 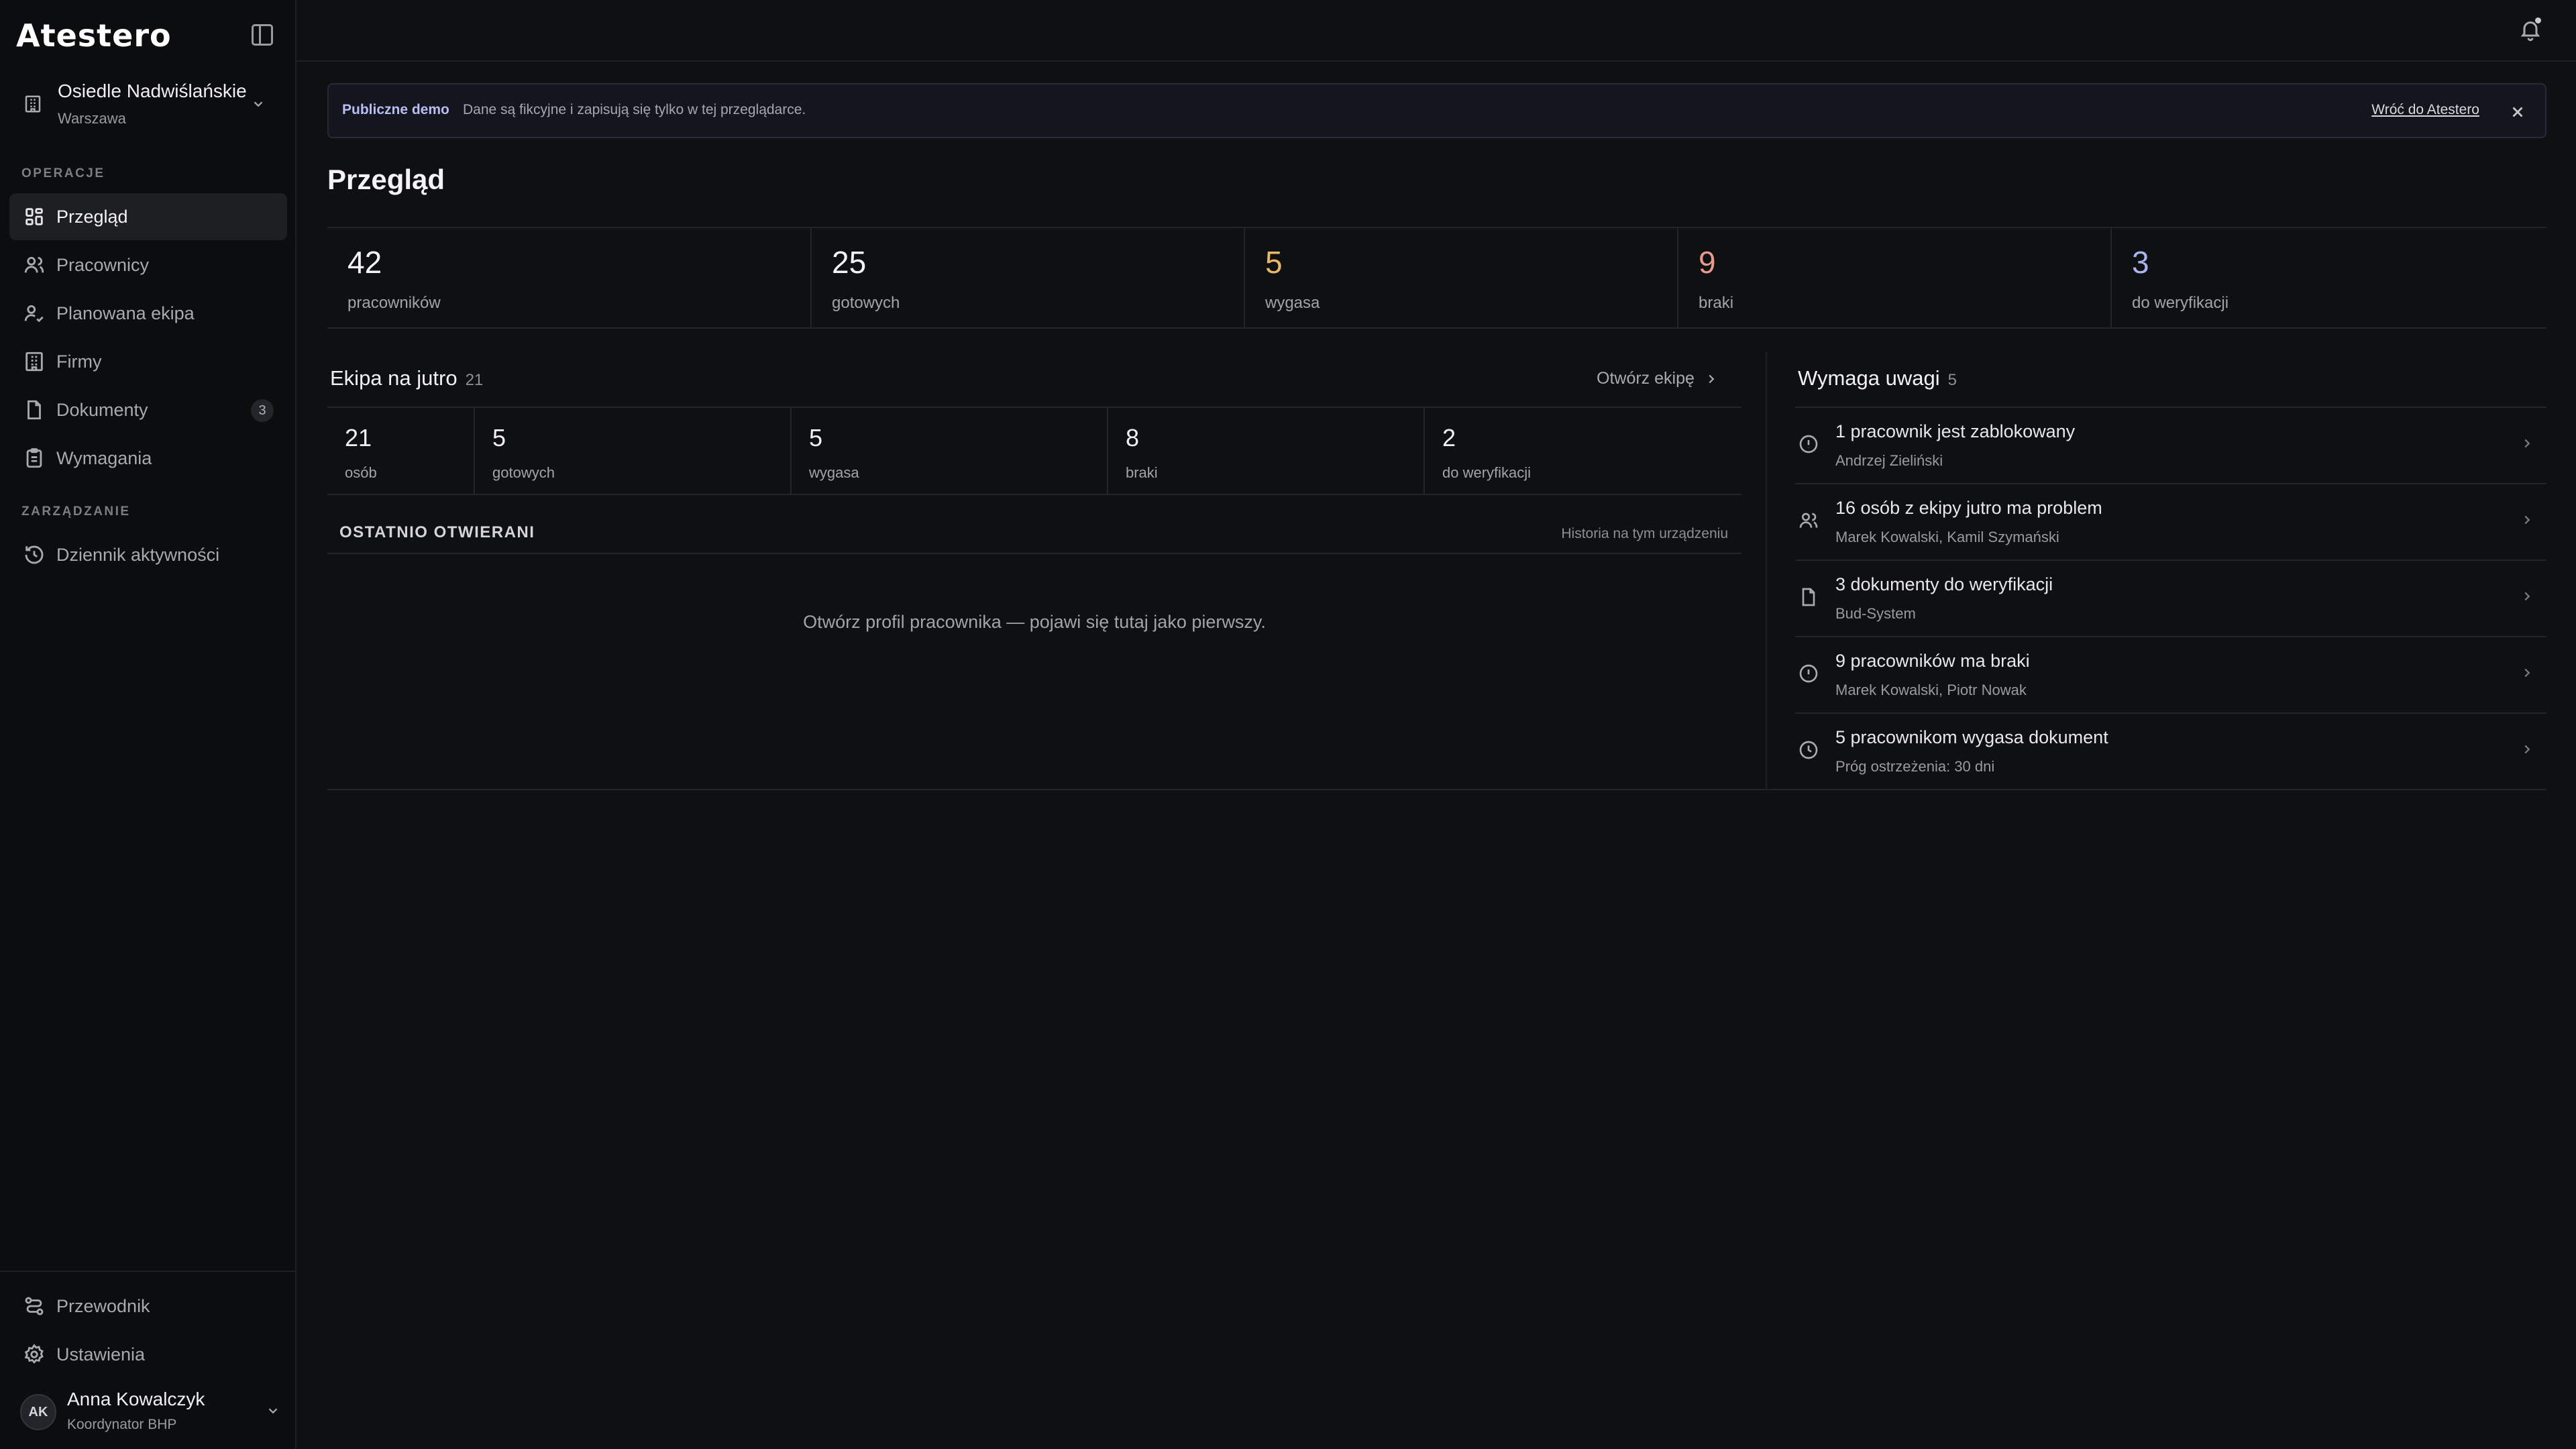 I want to click on crew-stat-label: gotowych, so click(x=523, y=472).